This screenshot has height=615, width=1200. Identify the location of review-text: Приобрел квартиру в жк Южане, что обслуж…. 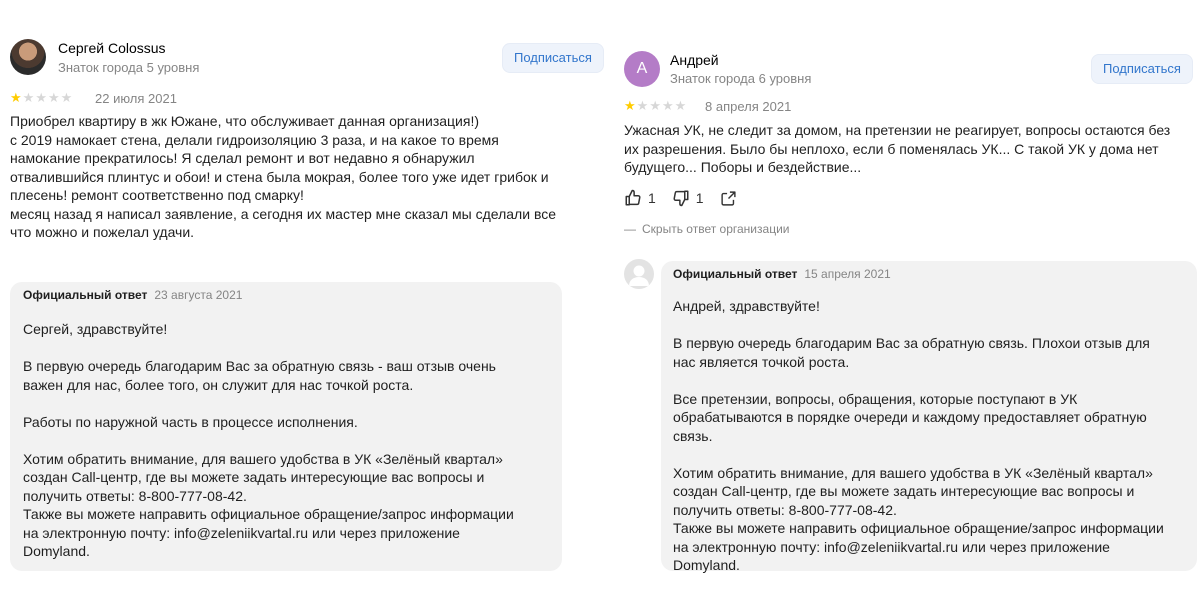
(283, 176).